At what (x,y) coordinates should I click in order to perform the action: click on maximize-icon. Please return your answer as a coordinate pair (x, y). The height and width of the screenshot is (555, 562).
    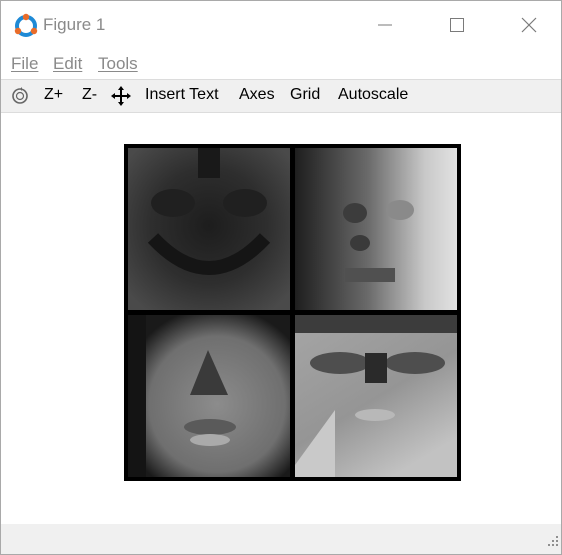
    Looking at the image, I should click on (457, 25).